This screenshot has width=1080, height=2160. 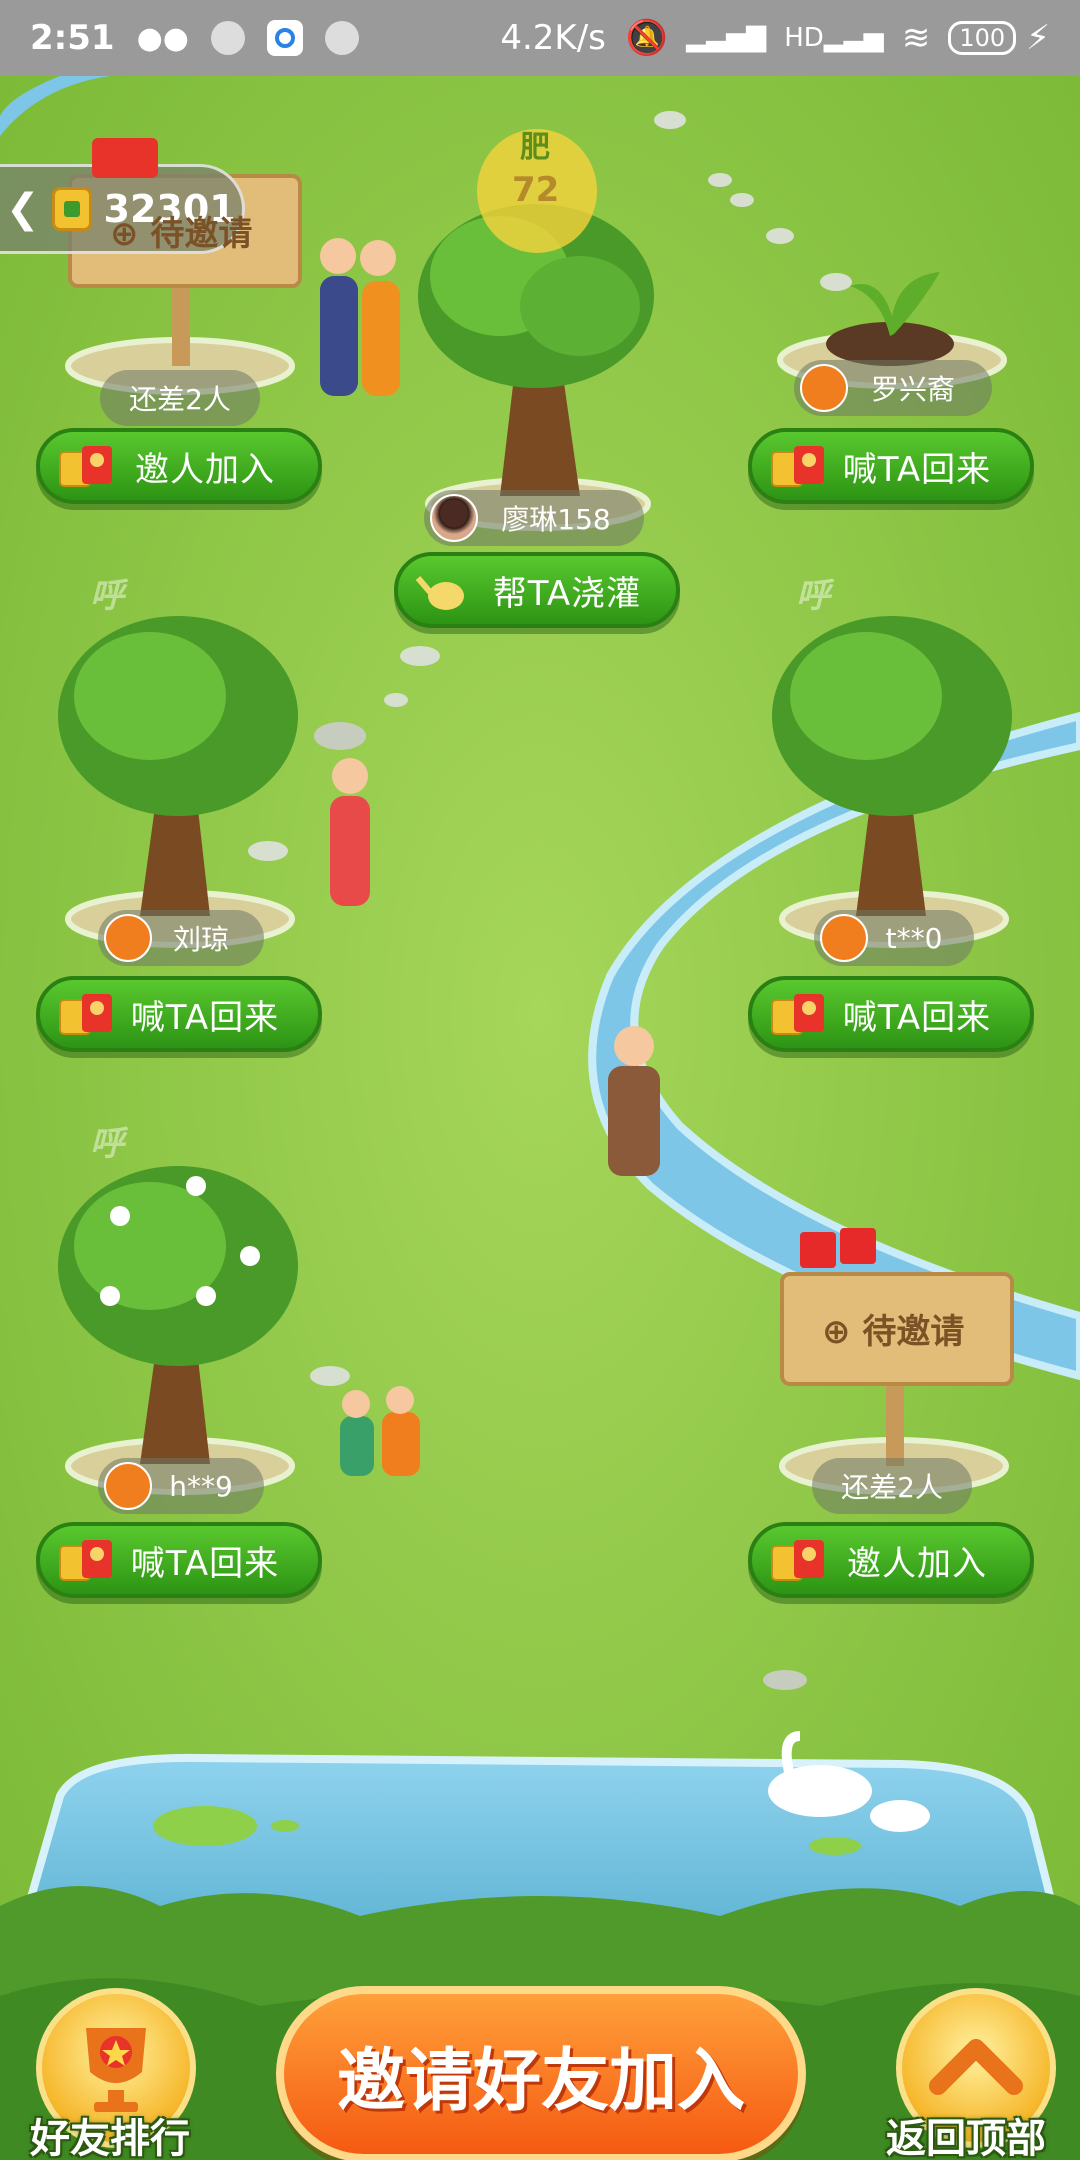 What do you see at coordinates (804, 38) in the screenshot?
I see `signal-hd-label: HD` at bounding box center [804, 38].